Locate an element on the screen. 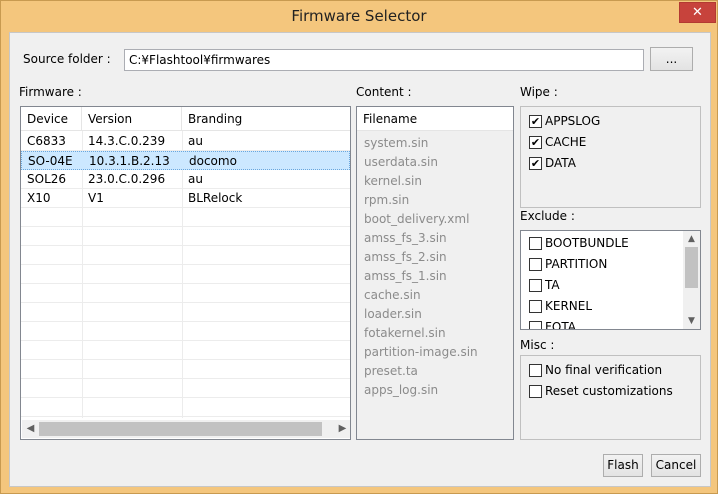 The image size is (718, 494). source-folder-label: Source folder : is located at coordinates (67, 59).